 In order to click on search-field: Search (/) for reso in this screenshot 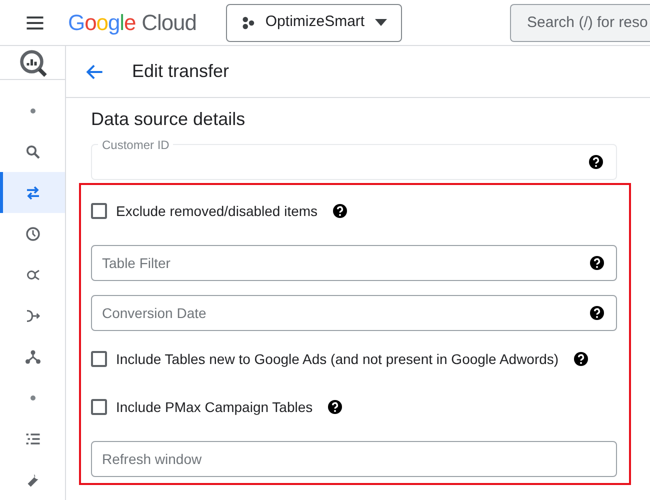, I will do `click(580, 23)`.